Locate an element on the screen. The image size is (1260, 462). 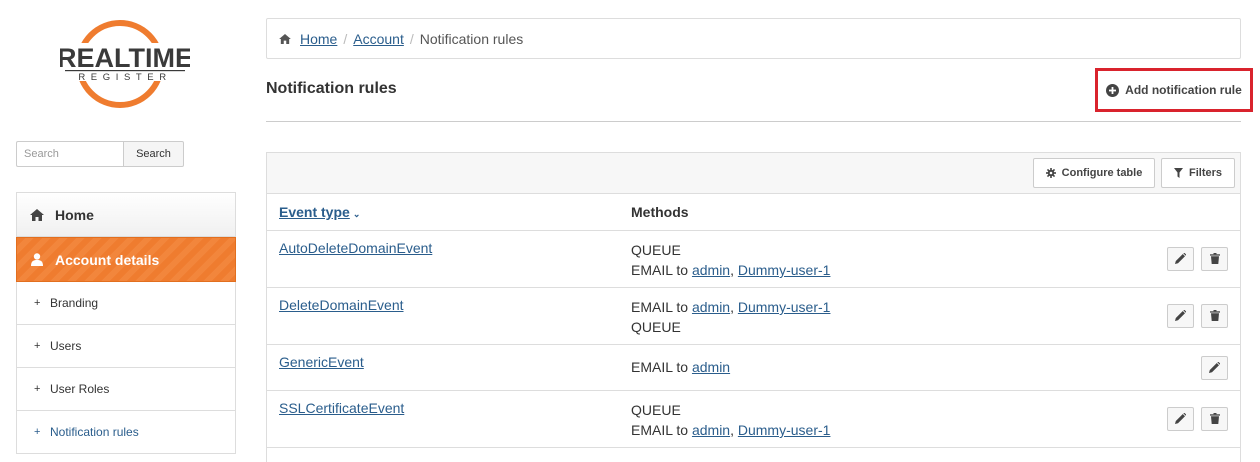
gear-icon is located at coordinates (1050, 173).